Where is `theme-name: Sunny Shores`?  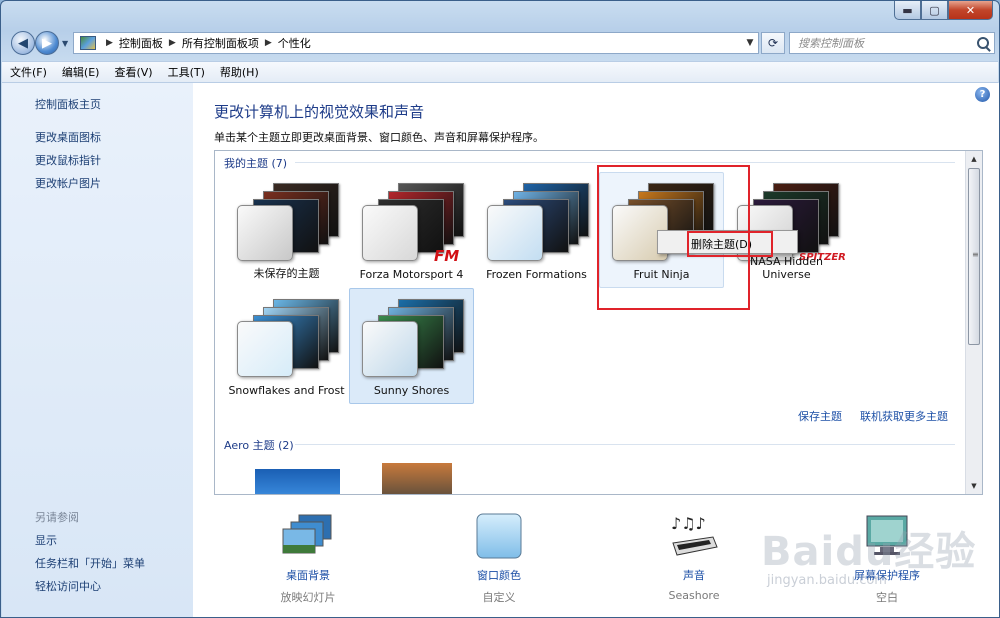 theme-name: Sunny Shores is located at coordinates (411, 390).